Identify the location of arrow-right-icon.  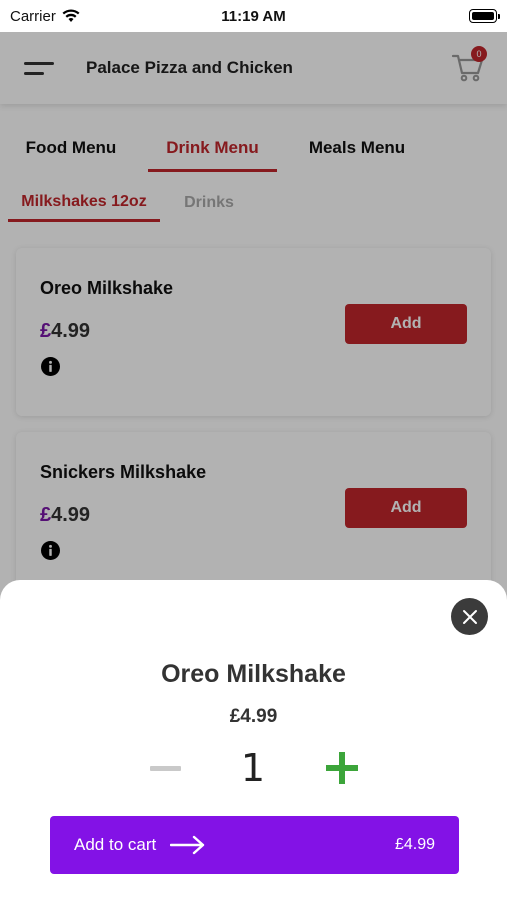
(187, 845).